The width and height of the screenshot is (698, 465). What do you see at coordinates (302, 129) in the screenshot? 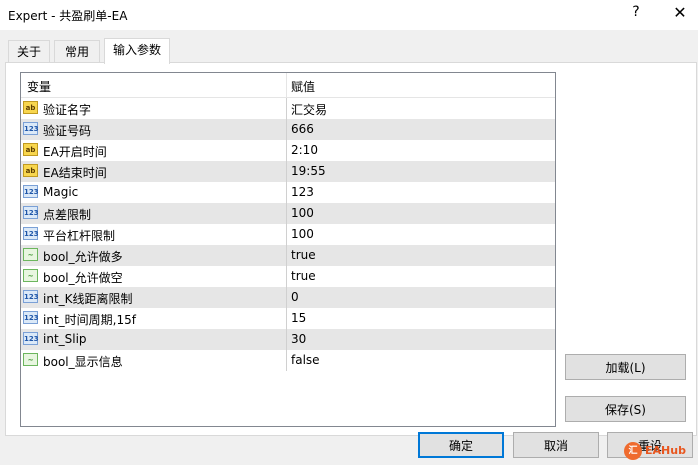
I see `parameter-value: 666` at bounding box center [302, 129].